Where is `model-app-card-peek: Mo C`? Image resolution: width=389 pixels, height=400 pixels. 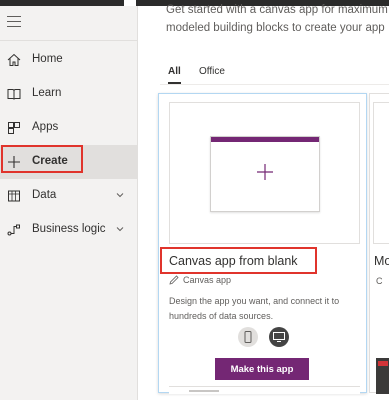
model-app-card-peek: Mo C is located at coordinates (379, 243).